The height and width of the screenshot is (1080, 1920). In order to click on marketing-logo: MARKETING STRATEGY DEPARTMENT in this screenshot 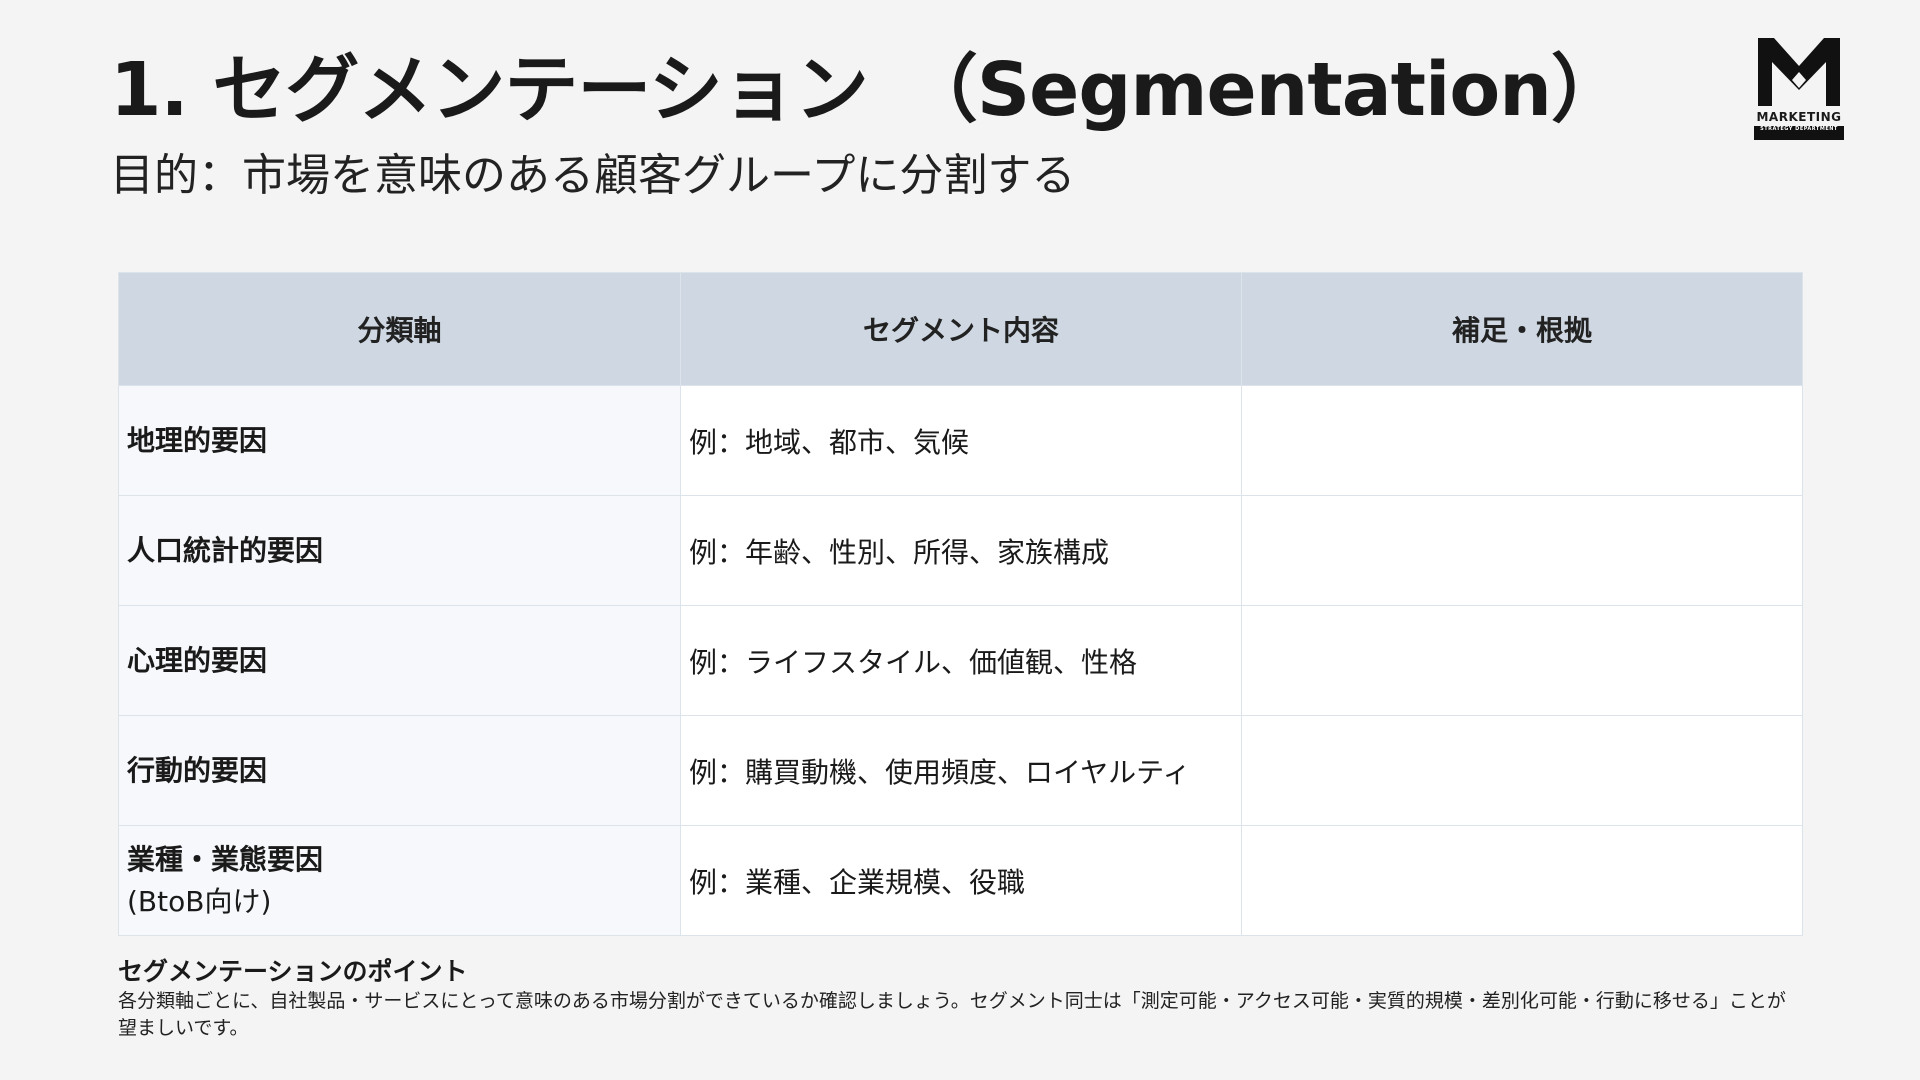, I will do `click(1799, 93)`.